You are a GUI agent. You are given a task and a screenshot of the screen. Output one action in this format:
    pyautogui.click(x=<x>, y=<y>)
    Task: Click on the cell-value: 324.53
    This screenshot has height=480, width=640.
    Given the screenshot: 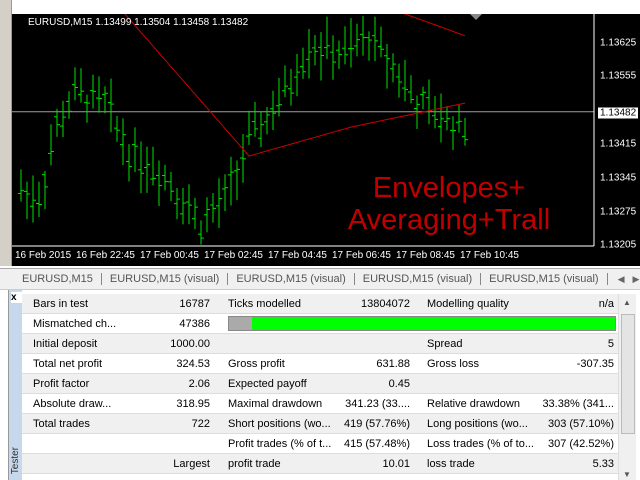 What is the action you would take?
    pyautogui.click(x=193, y=364)
    